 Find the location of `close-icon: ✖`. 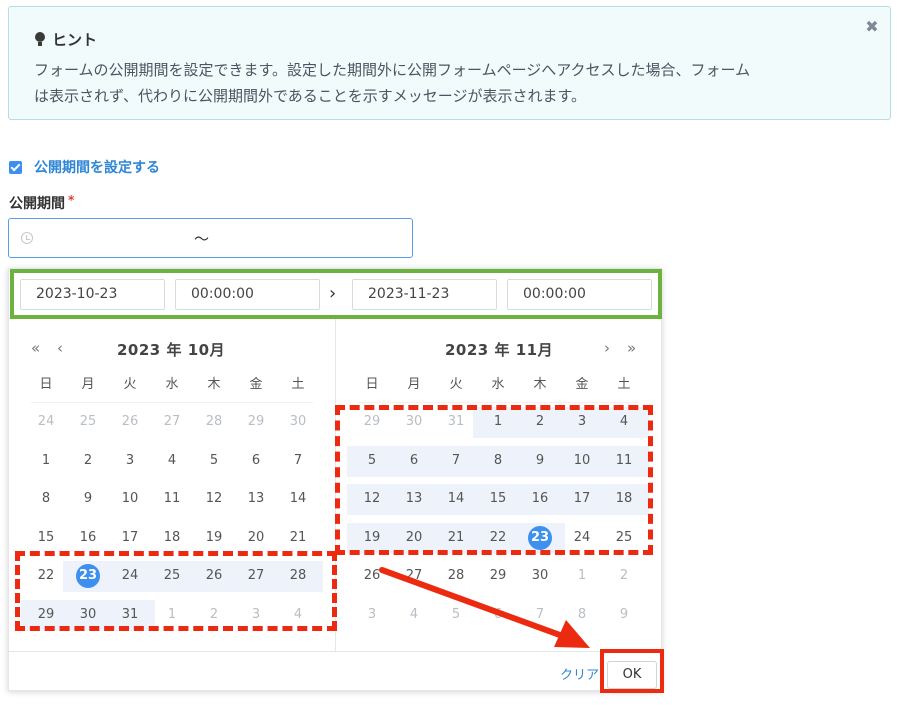

close-icon: ✖ is located at coordinates (872, 27).